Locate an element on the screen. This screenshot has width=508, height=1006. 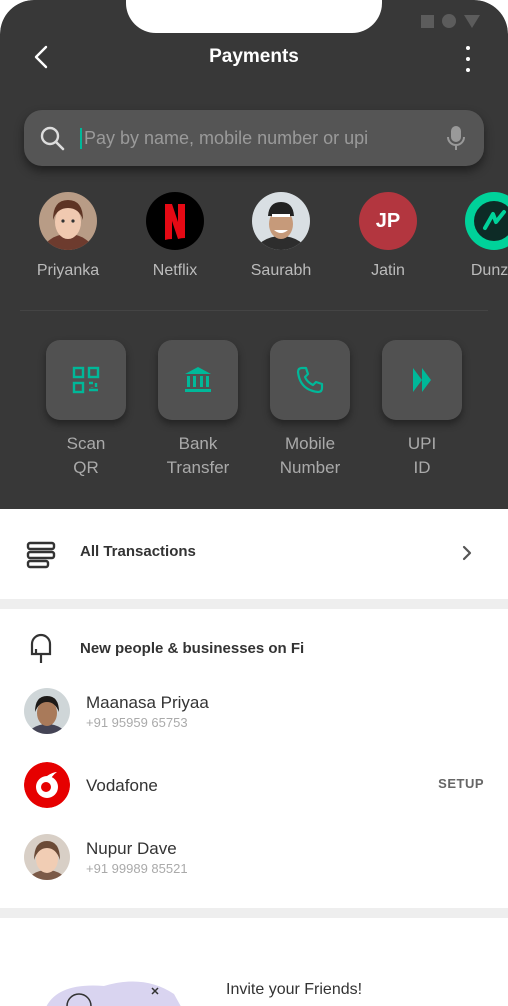
mobile-number-button: Mobile Number is located at coordinates (310, 410).